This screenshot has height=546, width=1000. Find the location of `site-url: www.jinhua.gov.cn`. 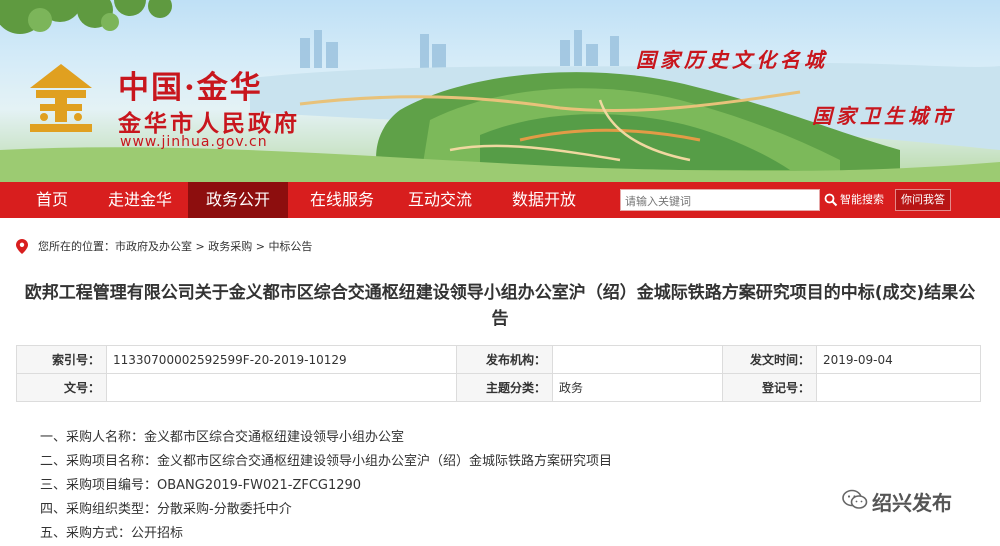

site-url: www.jinhua.gov.cn is located at coordinates (194, 142).